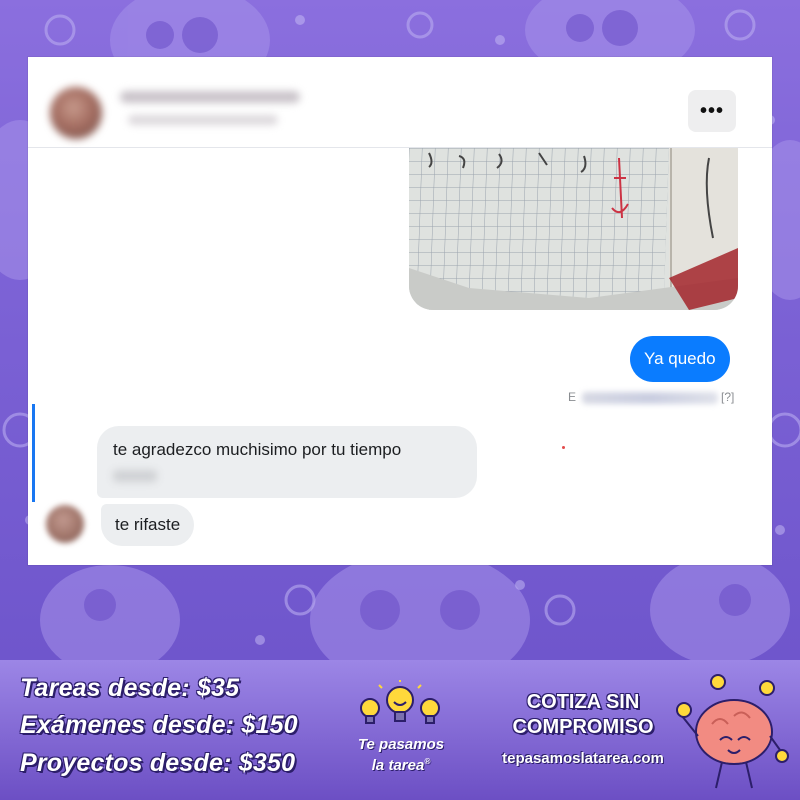  What do you see at coordinates (583, 715) in the screenshot?
I see `quote-call-to-action: COTIZA SIN COMPROMISO` at bounding box center [583, 715].